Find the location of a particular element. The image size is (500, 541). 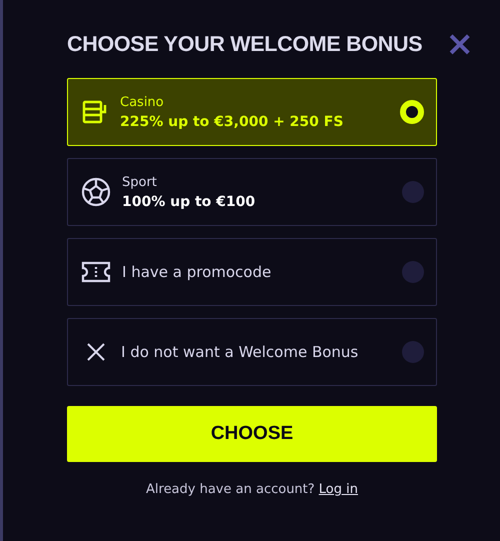

ticket-icon is located at coordinates (96, 272).